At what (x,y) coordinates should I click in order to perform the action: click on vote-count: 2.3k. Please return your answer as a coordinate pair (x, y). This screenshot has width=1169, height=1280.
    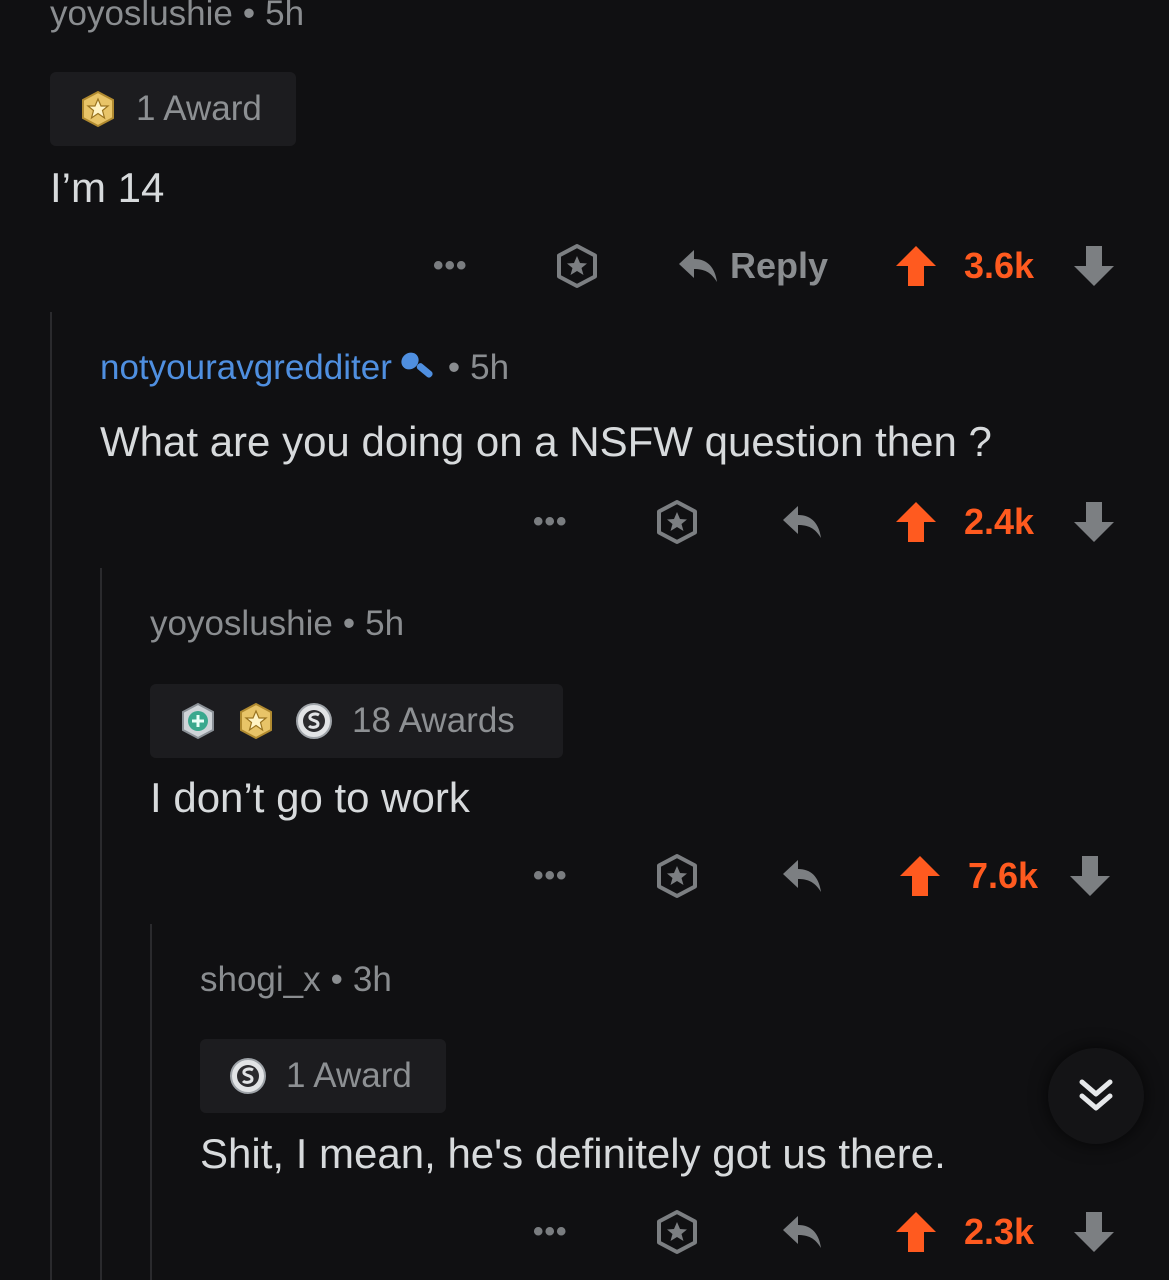
    Looking at the image, I should click on (999, 1231).